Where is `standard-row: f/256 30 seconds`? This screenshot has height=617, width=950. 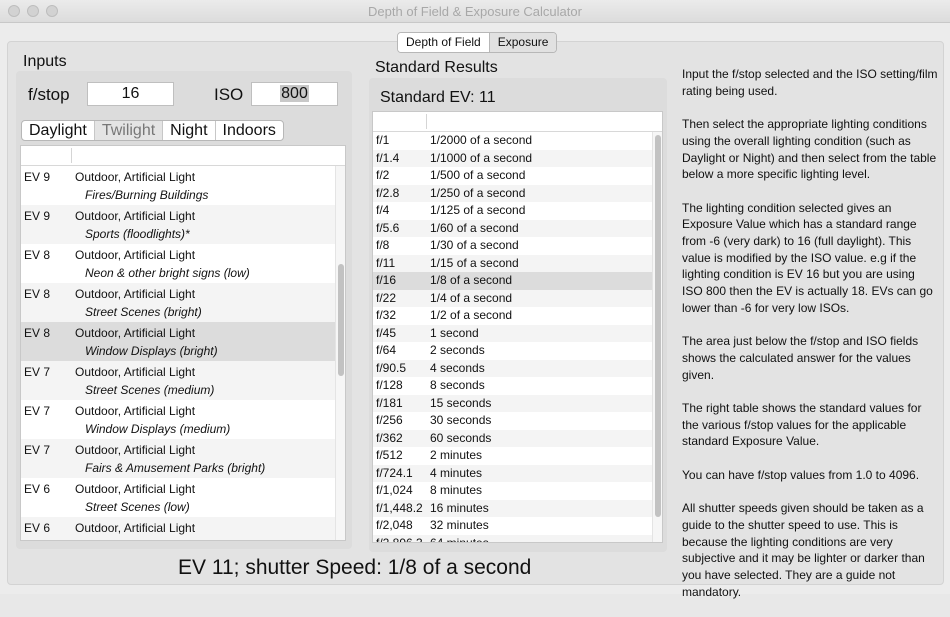 standard-row: f/256 30 seconds is located at coordinates (517, 421).